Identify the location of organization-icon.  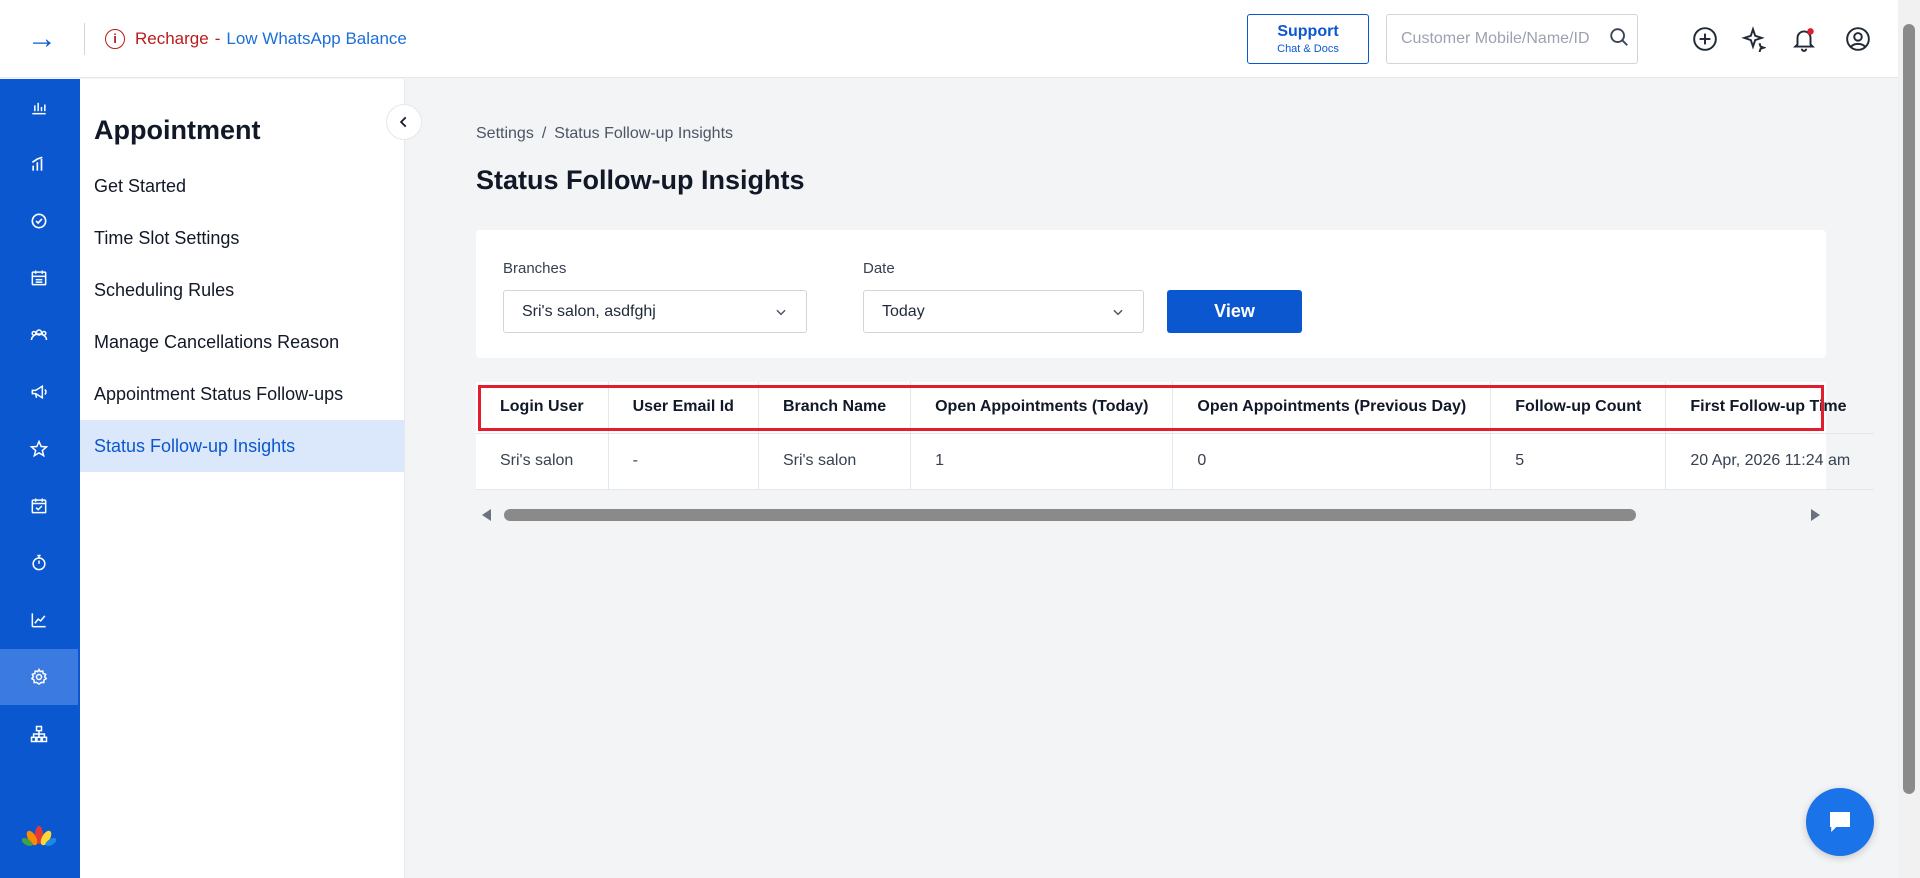
(39, 734).